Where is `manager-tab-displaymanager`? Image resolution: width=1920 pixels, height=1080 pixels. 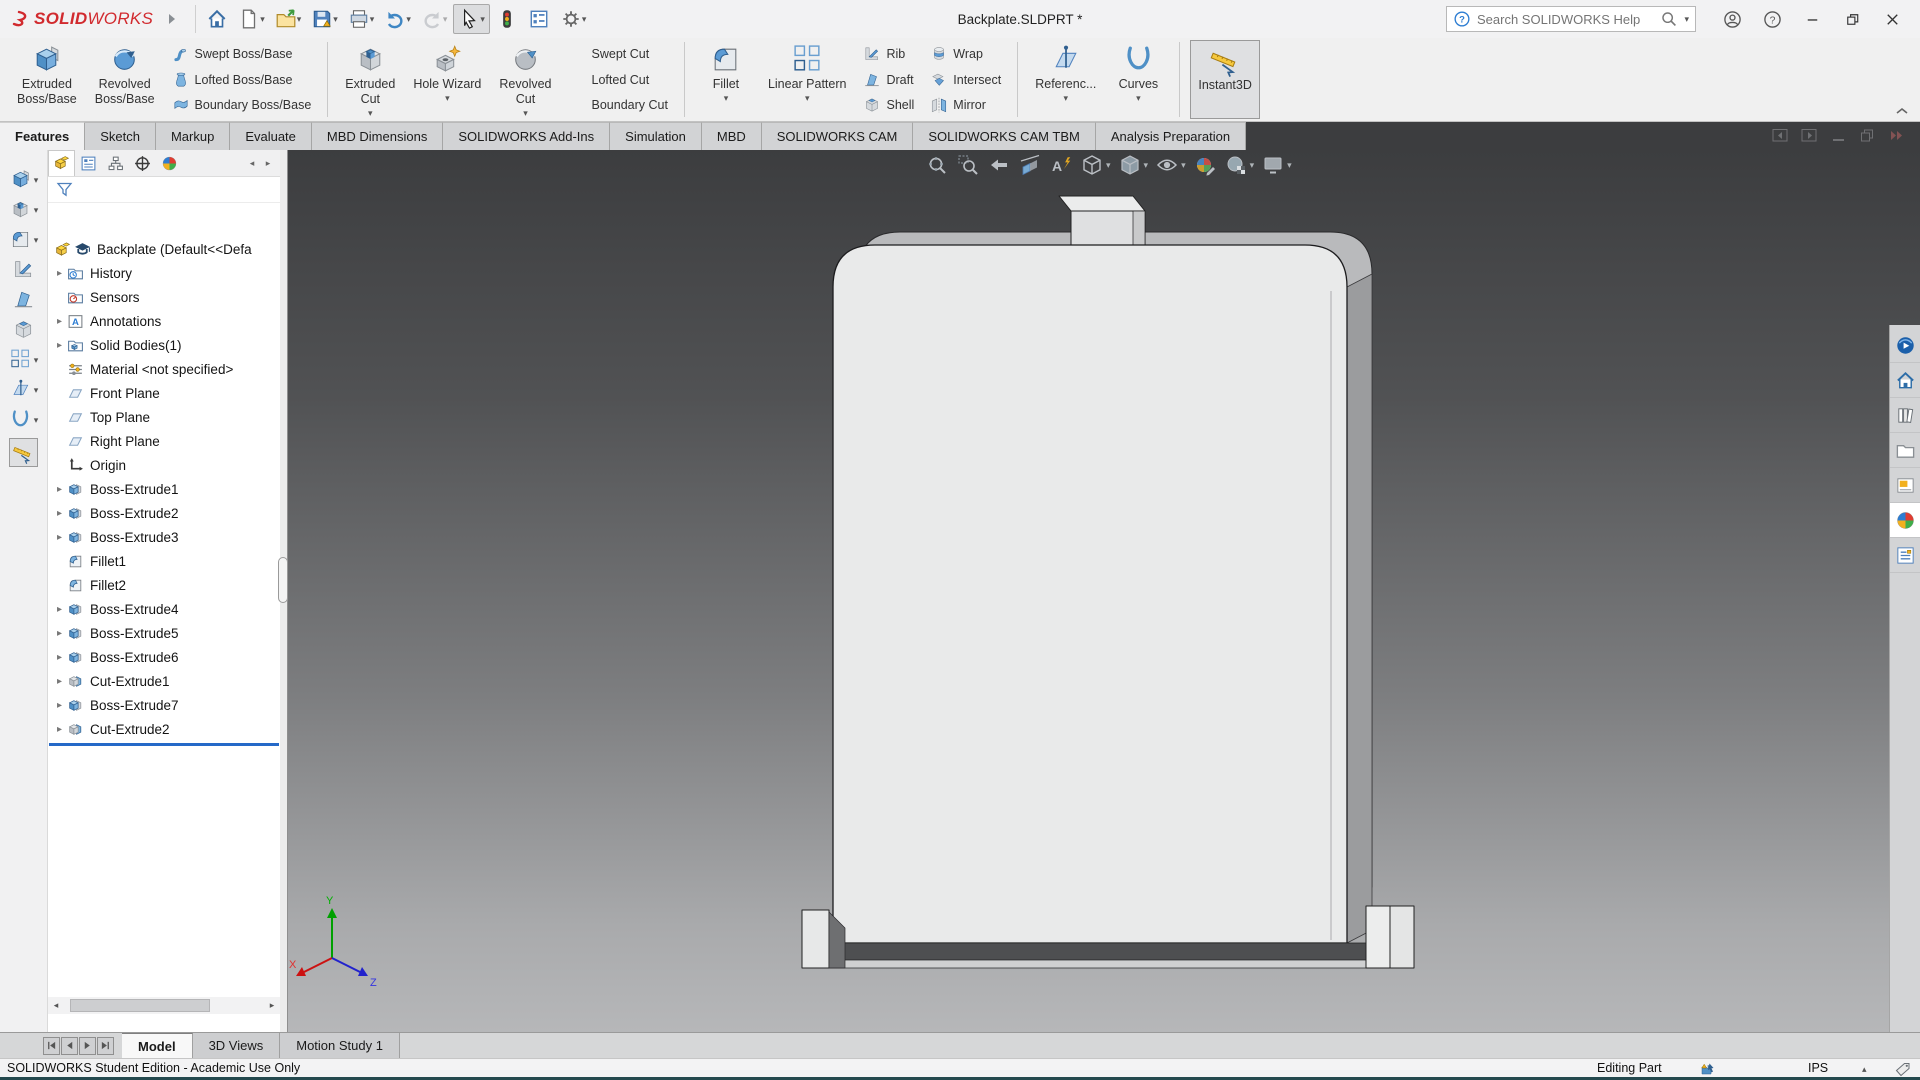
manager-tab-displaymanager is located at coordinates (169, 163).